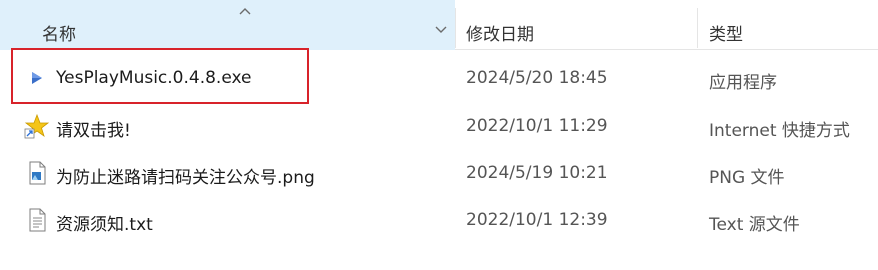  What do you see at coordinates (37, 126) in the screenshot?
I see `internet-shortcut-icon` at bounding box center [37, 126].